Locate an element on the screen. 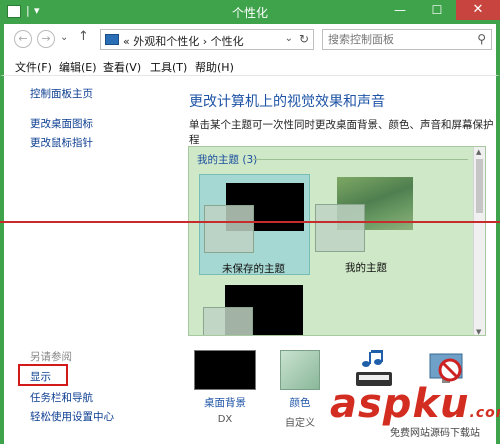 The height and width of the screenshot is (444, 500). color-swatch is located at coordinates (300, 370).